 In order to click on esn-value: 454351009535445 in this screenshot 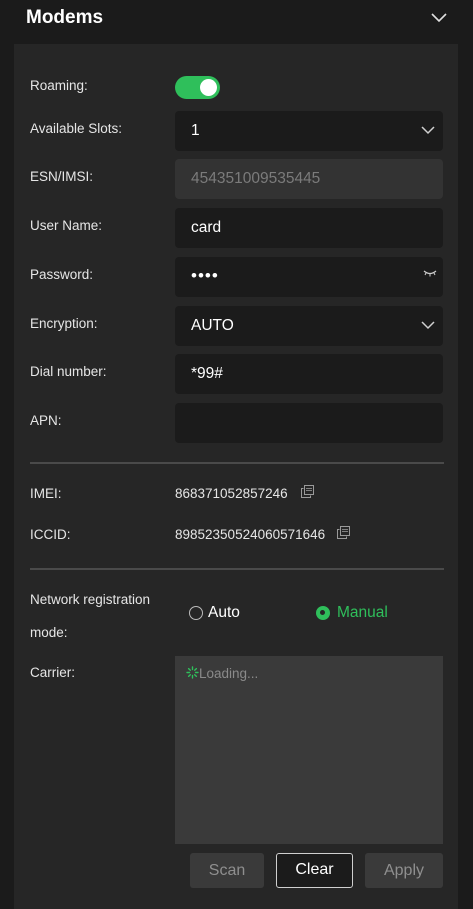, I will do `click(256, 178)`.